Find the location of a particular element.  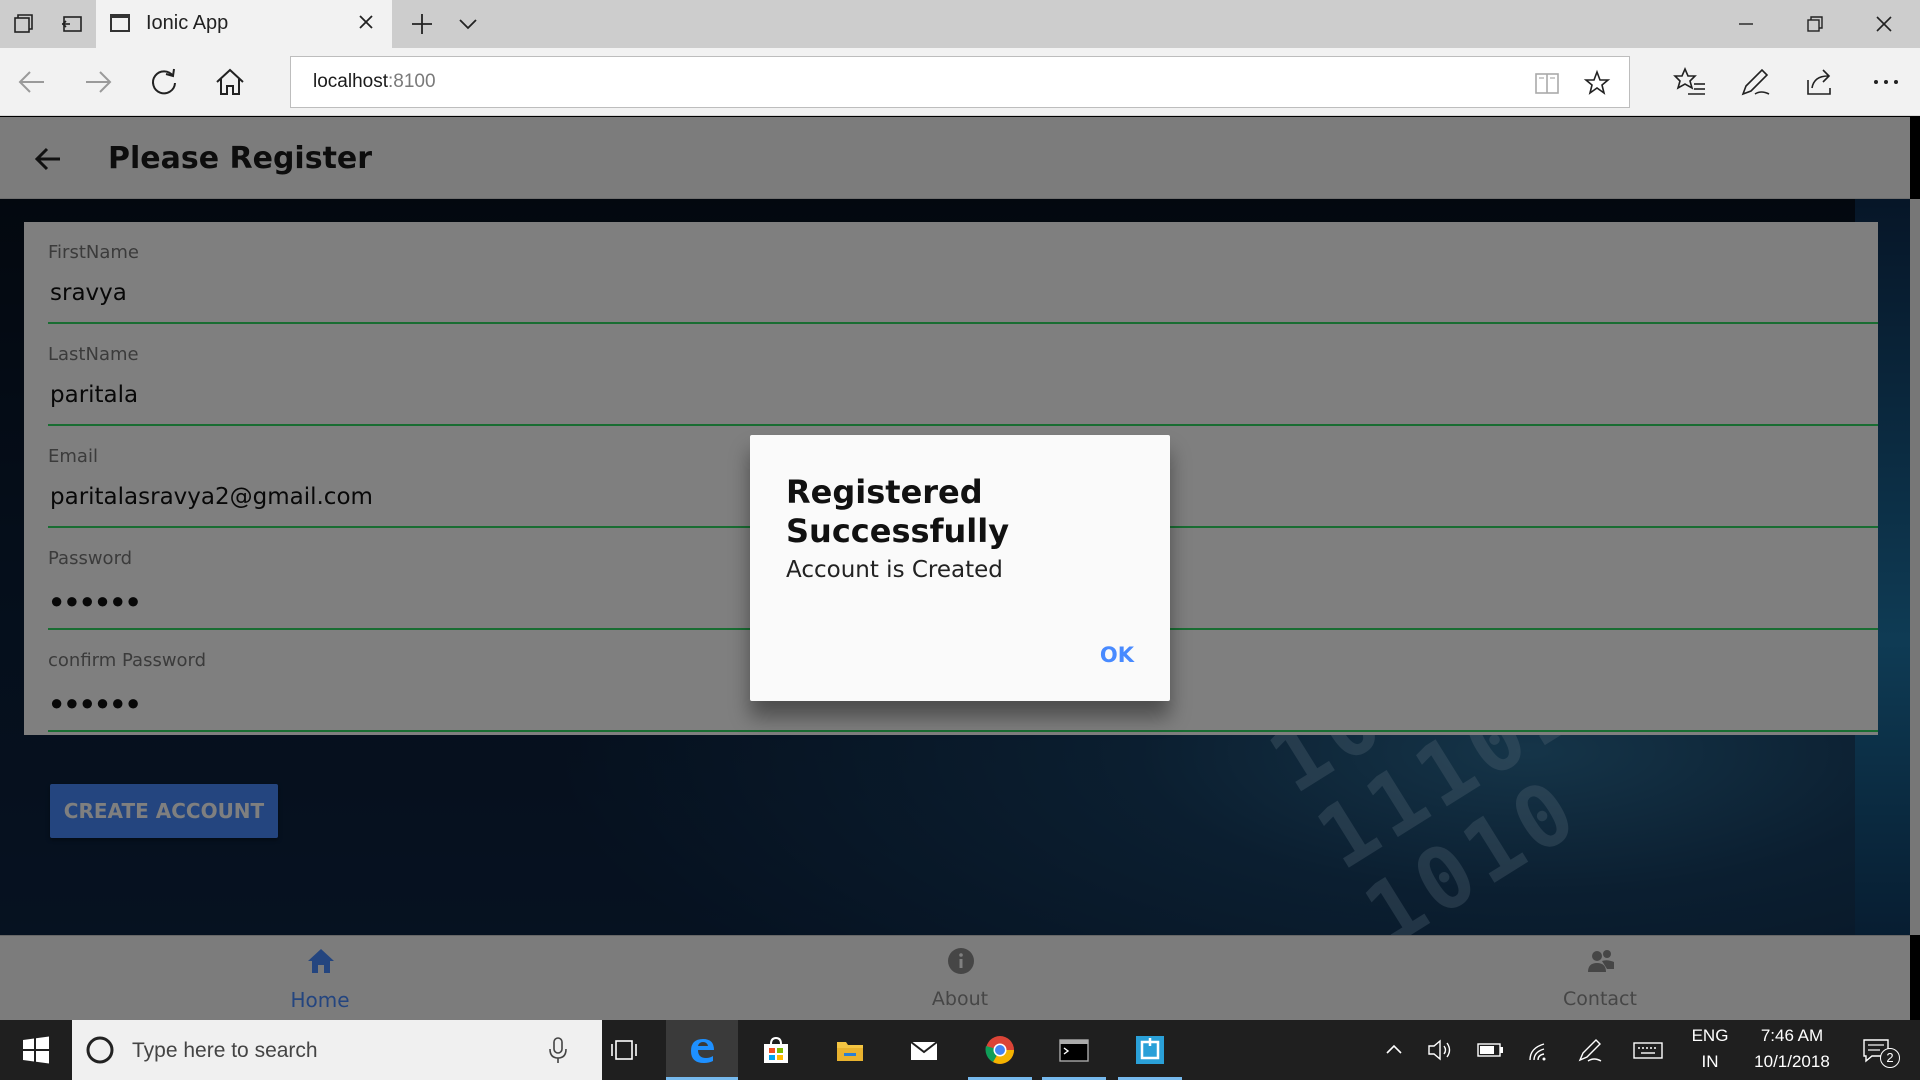

app-icon is located at coordinates (1150, 1050).